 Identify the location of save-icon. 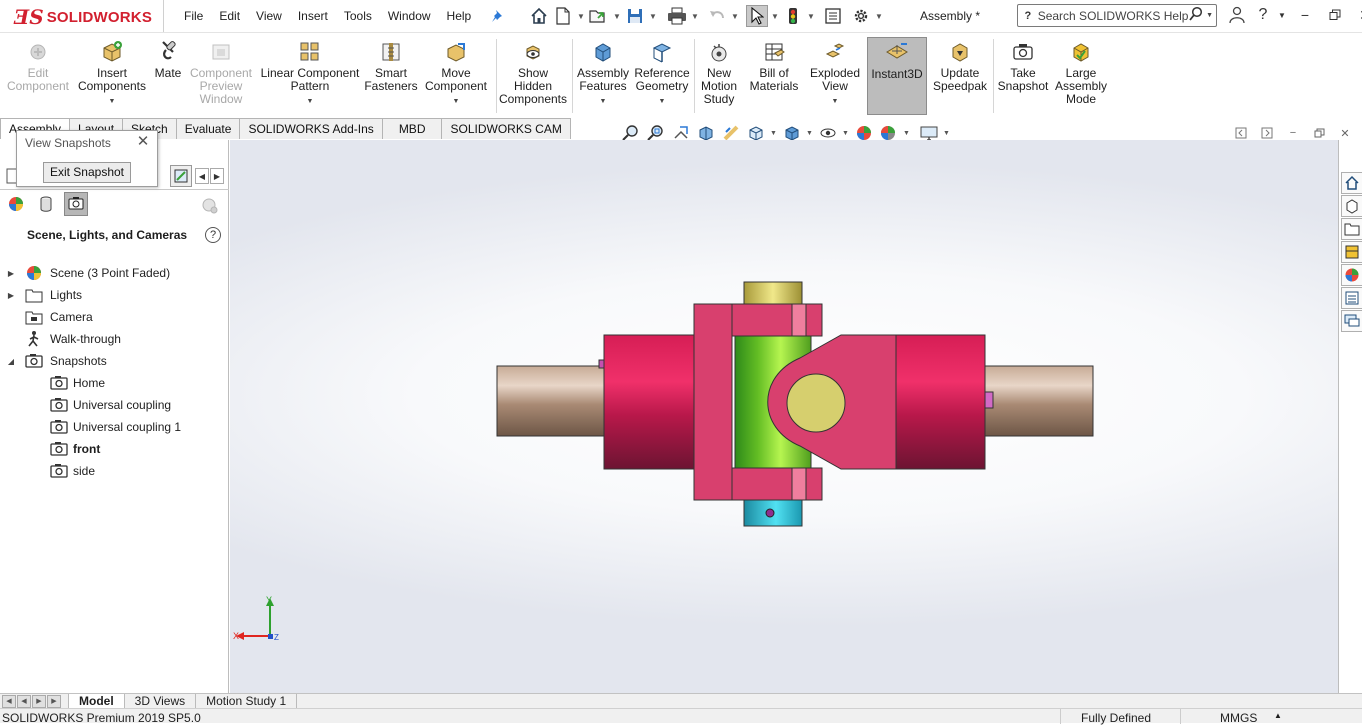
(635, 16).